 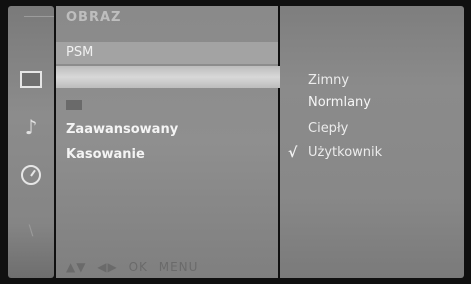 I want to click on menu-hint: MENU, so click(x=178, y=267).